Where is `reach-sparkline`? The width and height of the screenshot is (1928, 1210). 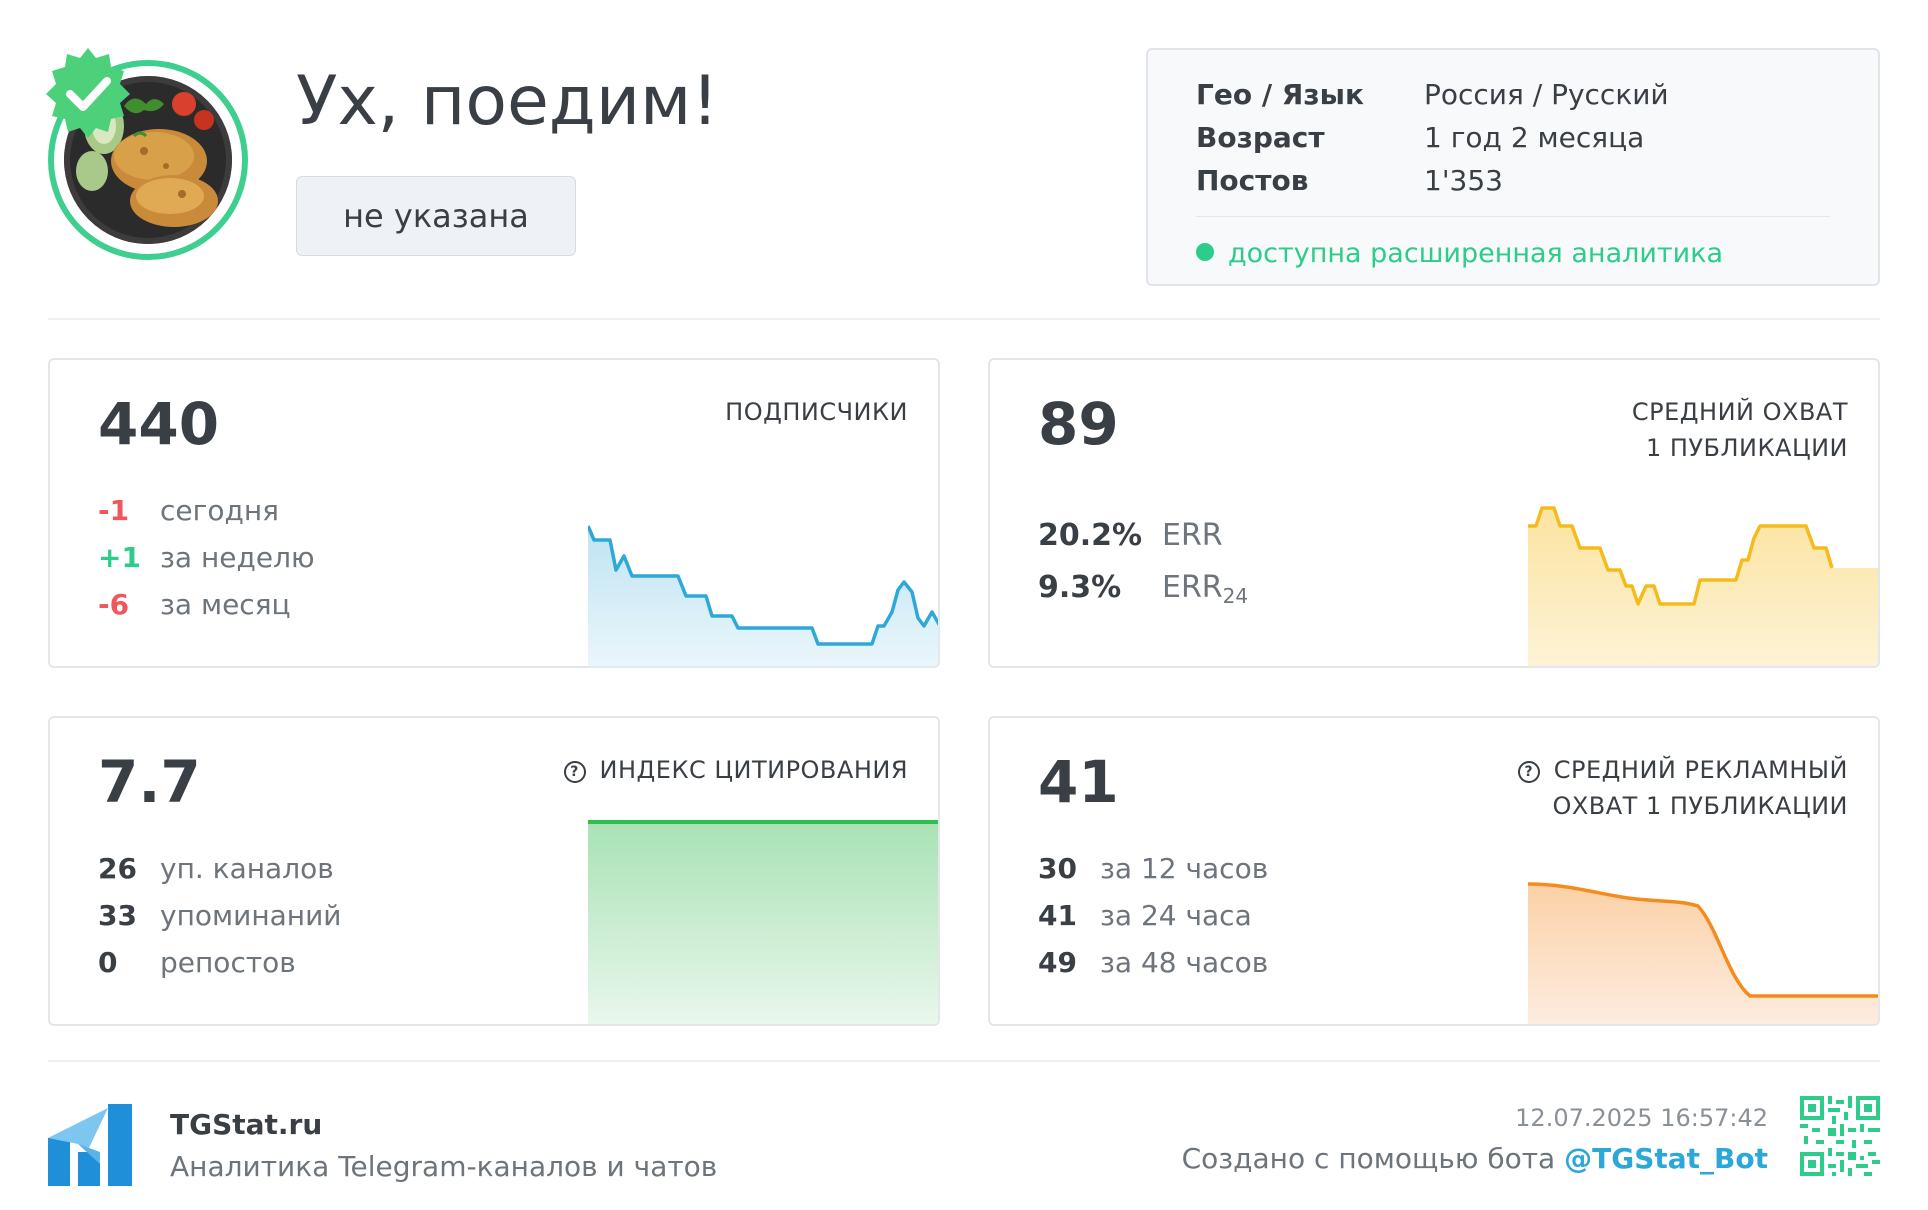 reach-sparkline is located at coordinates (1703, 586).